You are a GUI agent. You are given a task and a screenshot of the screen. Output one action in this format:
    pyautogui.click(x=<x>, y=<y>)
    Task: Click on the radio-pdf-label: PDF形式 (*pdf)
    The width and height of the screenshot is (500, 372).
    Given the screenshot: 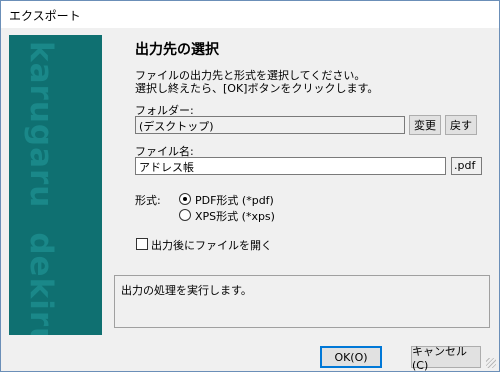 What is the action you would take?
    pyautogui.click(x=234, y=200)
    